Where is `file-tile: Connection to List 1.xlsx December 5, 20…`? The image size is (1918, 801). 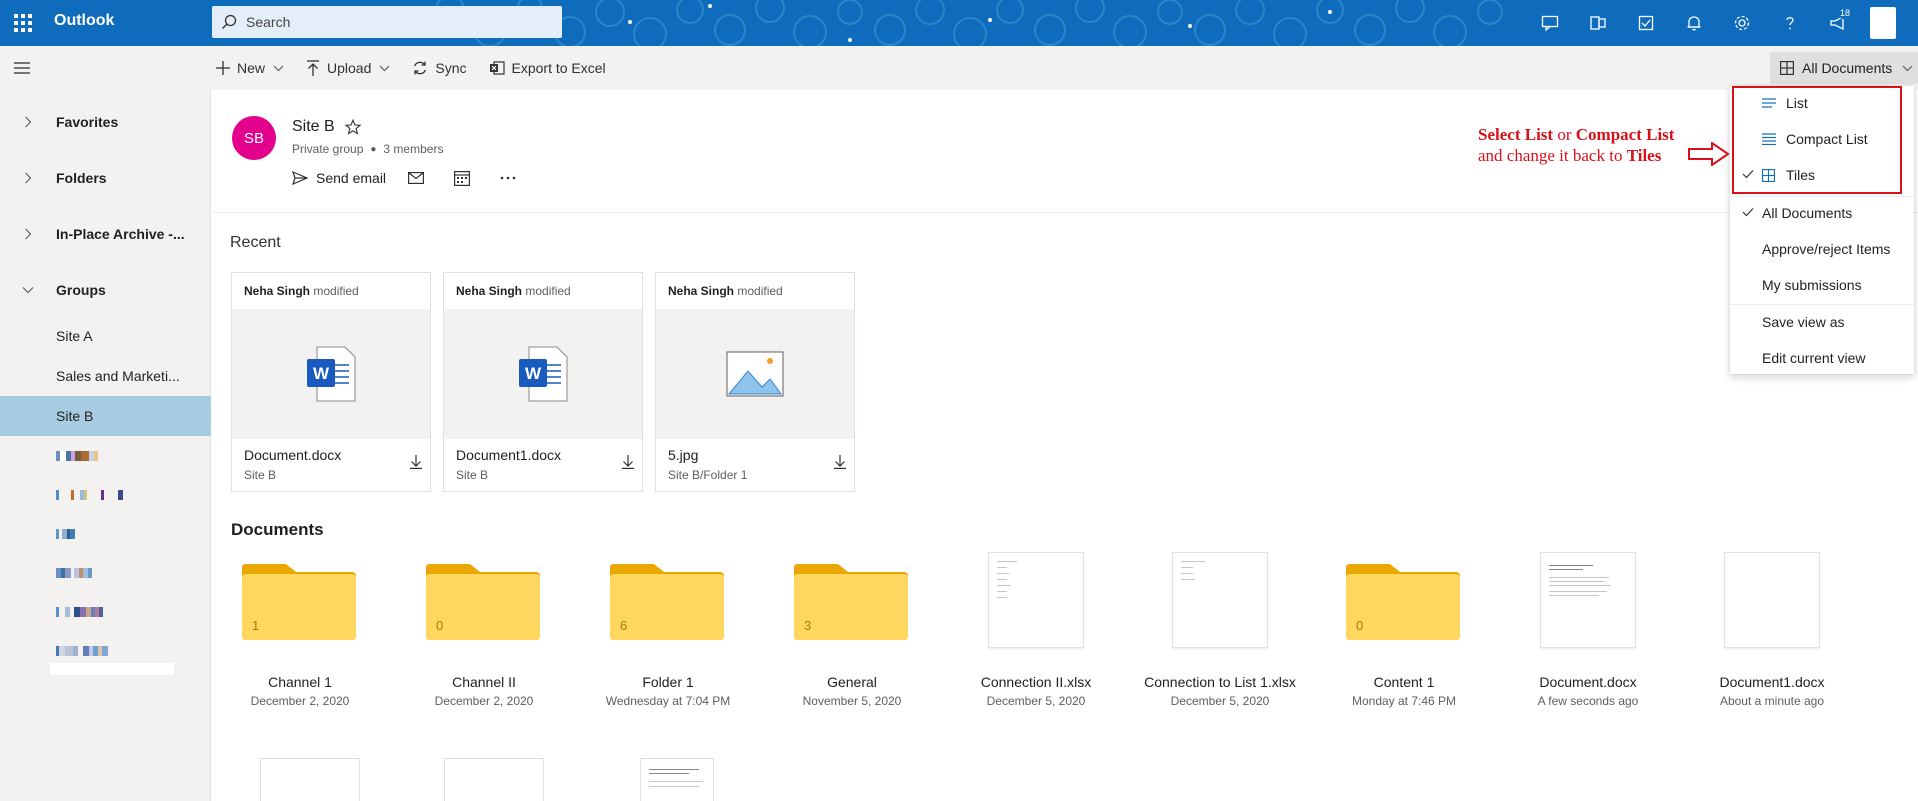 file-tile: Connection to List 1.xlsx December 5, 20… is located at coordinates (1220, 630).